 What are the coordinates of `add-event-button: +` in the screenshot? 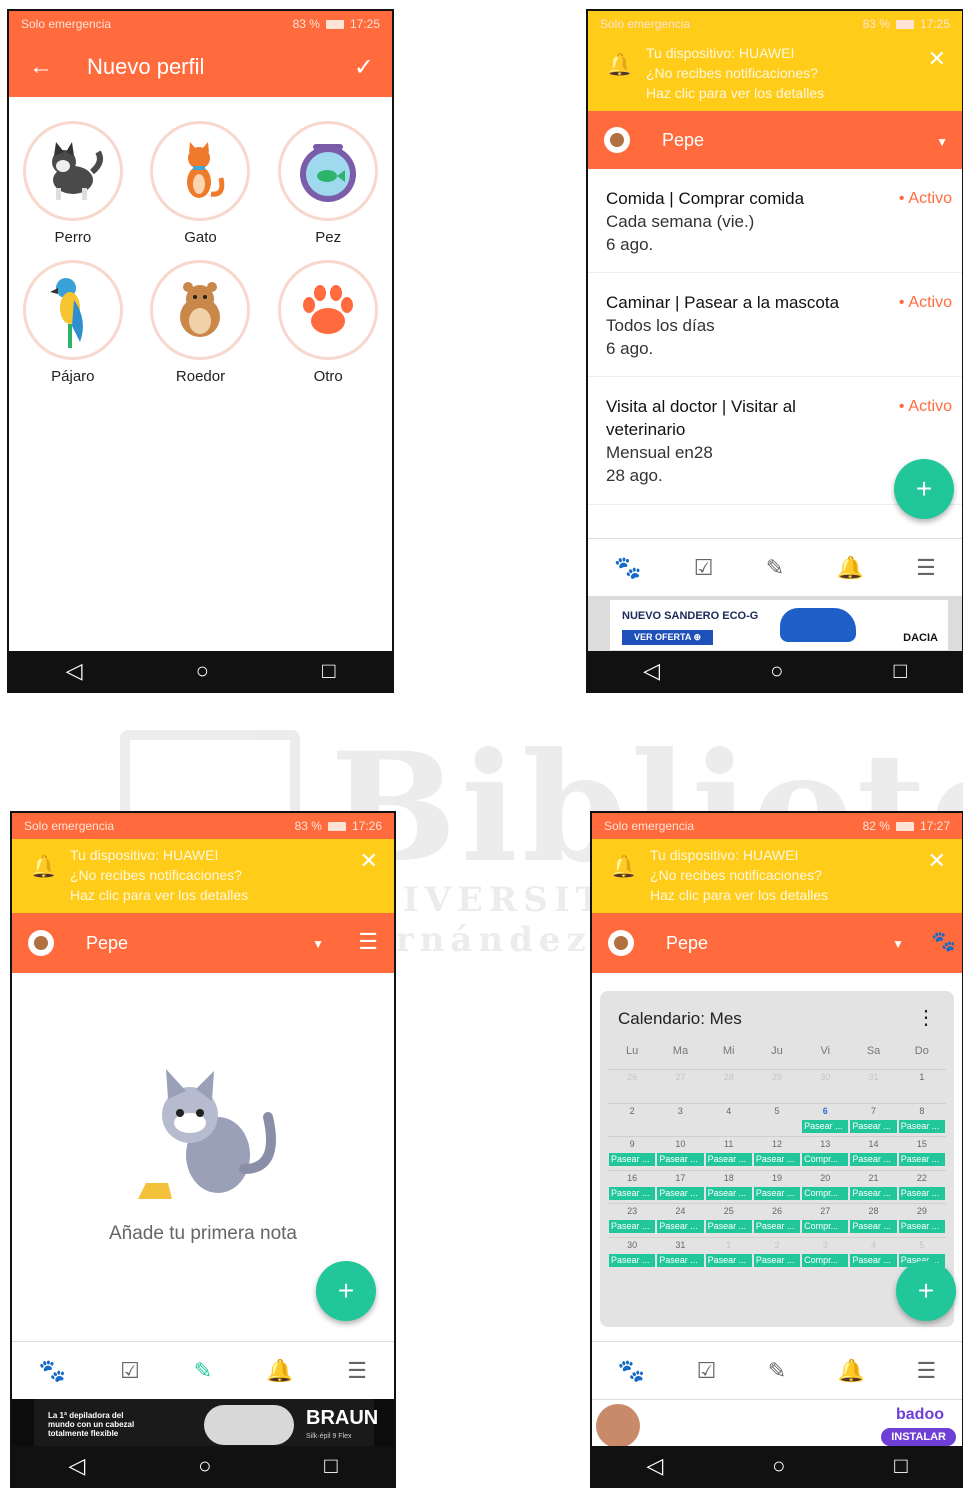 It's located at (926, 1291).